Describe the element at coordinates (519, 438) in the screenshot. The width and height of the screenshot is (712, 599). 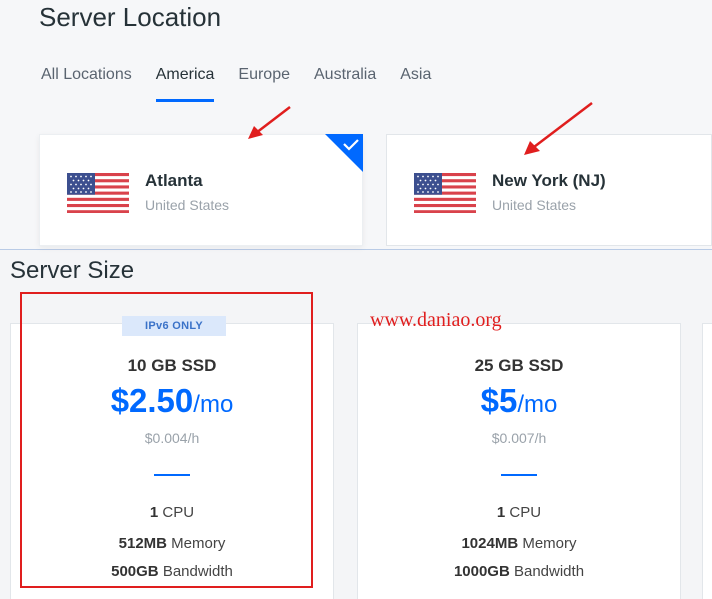
I see `plan-hourly-price: $0.007/h` at that location.